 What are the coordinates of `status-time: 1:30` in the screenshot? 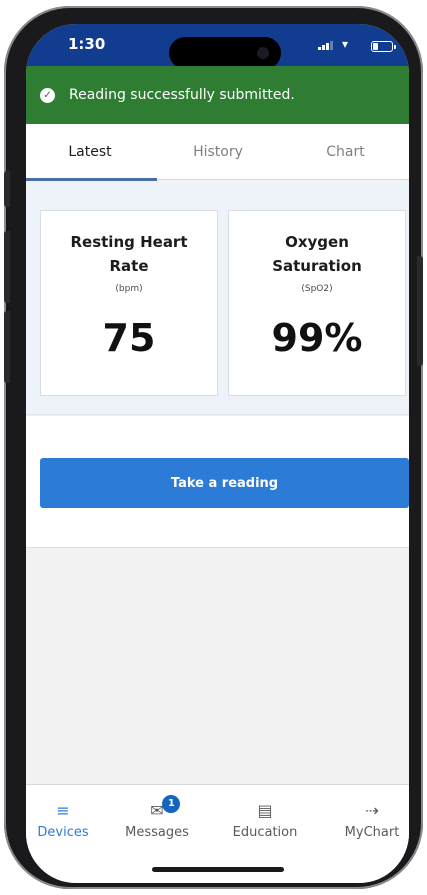 It's located at (87, 44).